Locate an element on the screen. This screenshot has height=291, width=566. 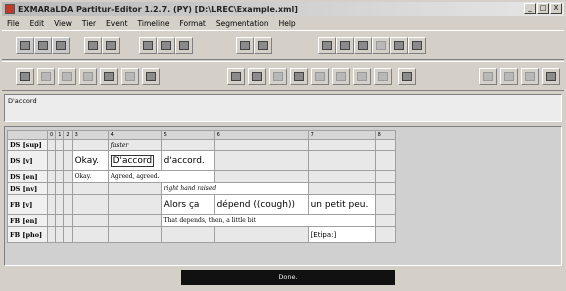
menu-help: Help is located at coordinates (287, 23).